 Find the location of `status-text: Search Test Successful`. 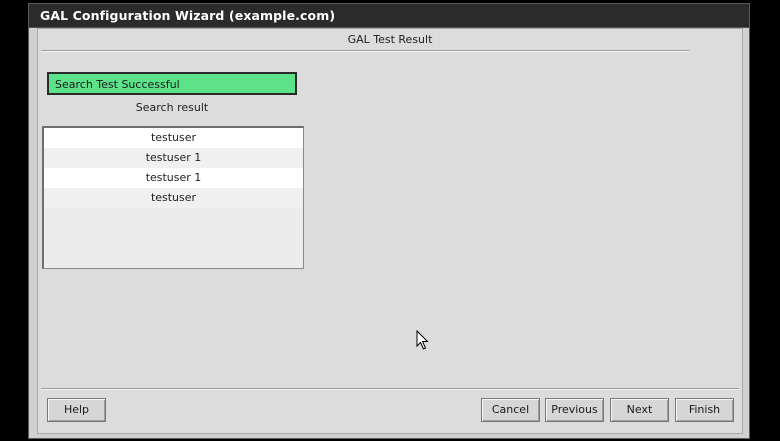

status-text: Search Test Successful is located at coordinates (117, 84).